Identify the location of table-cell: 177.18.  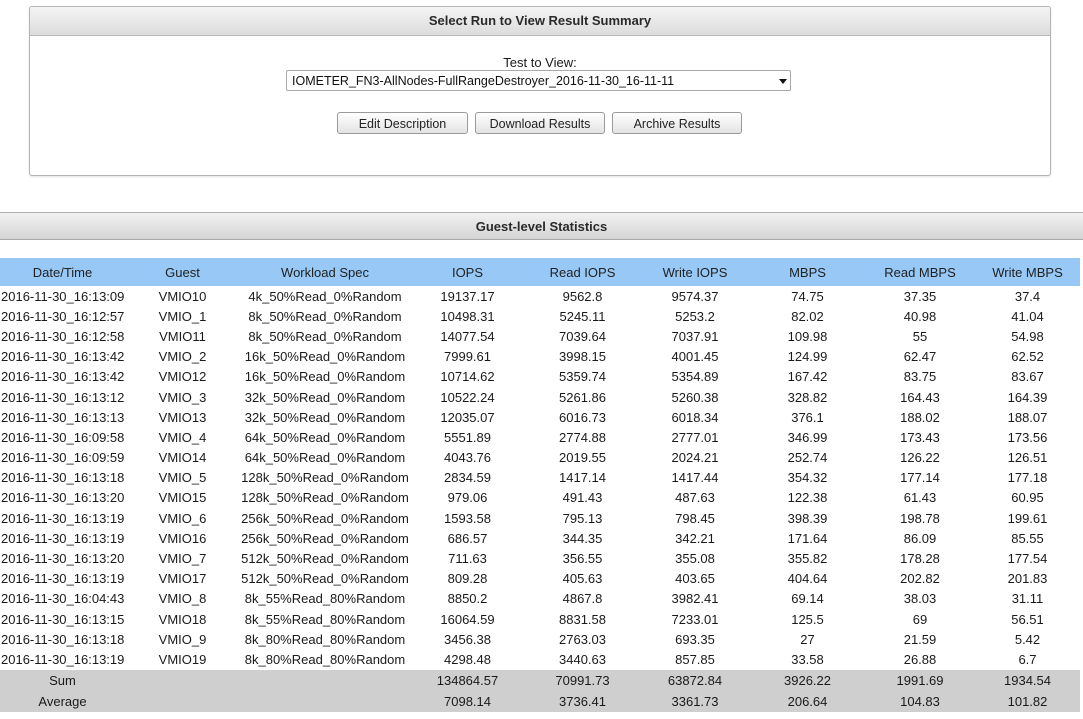
(1027, 478).